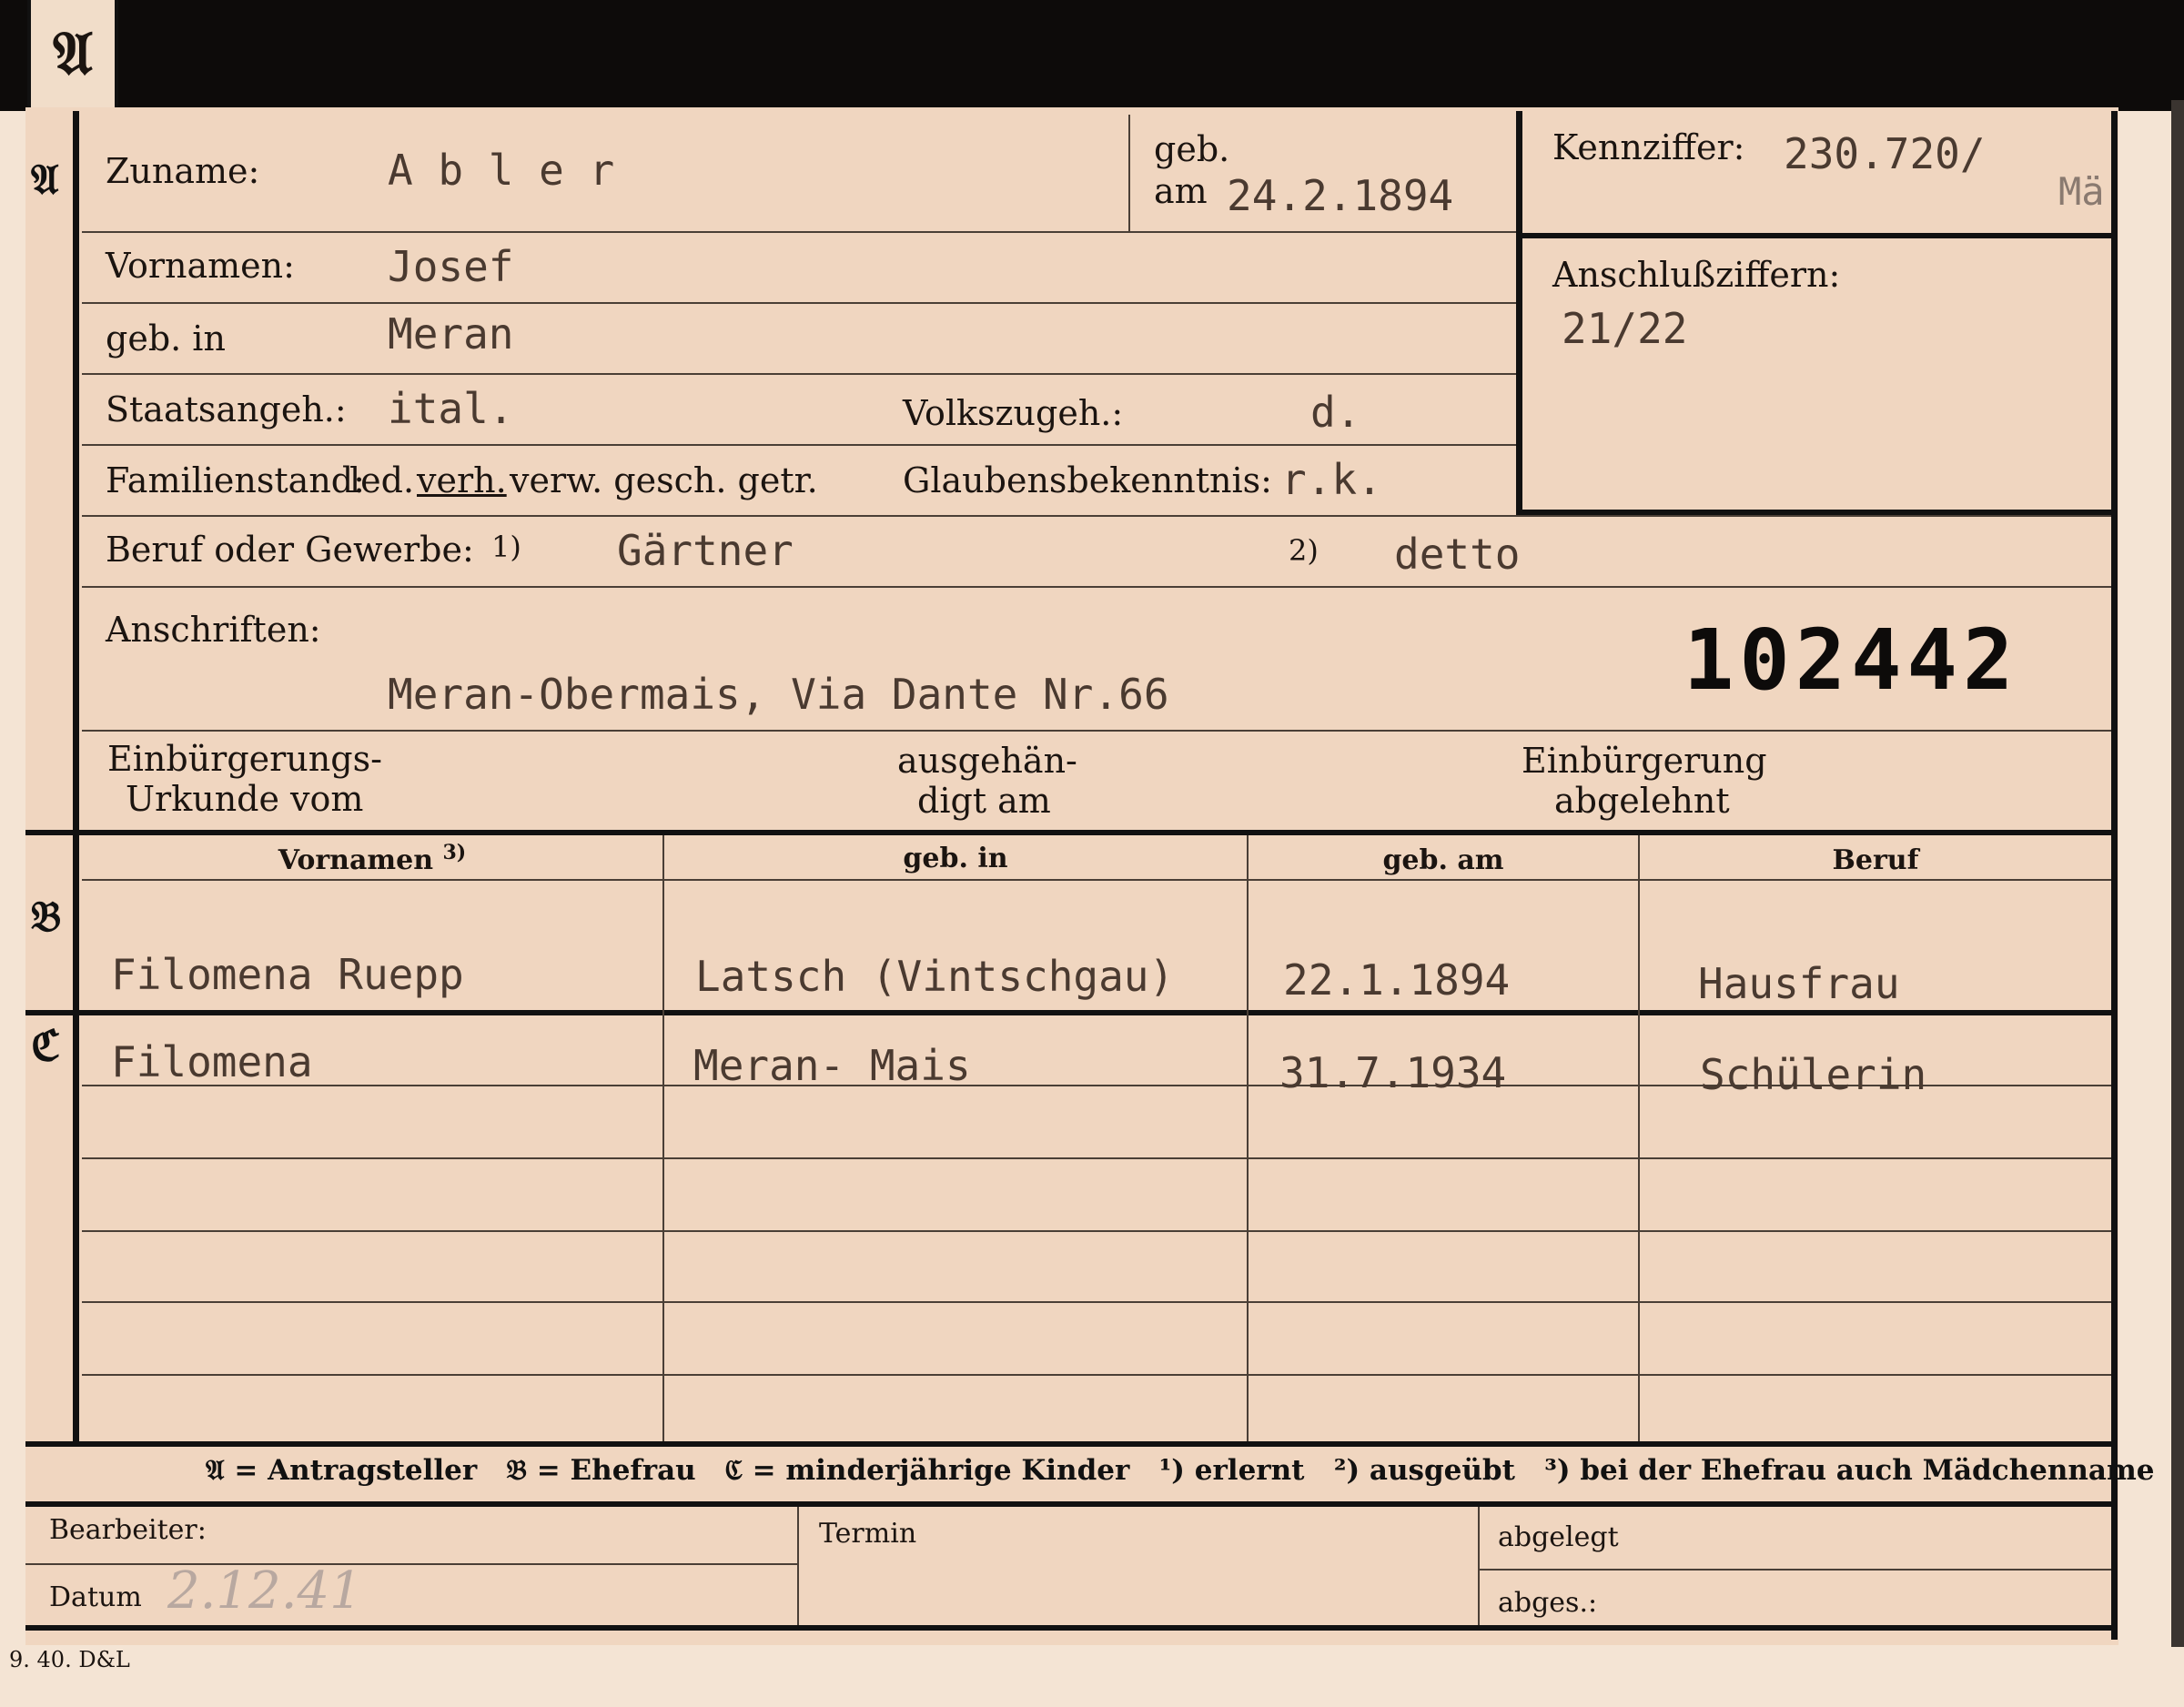  Describe the element at coordinates (166, 339) in the screenshot. I see `birthplace-label: geb. in` at that location.